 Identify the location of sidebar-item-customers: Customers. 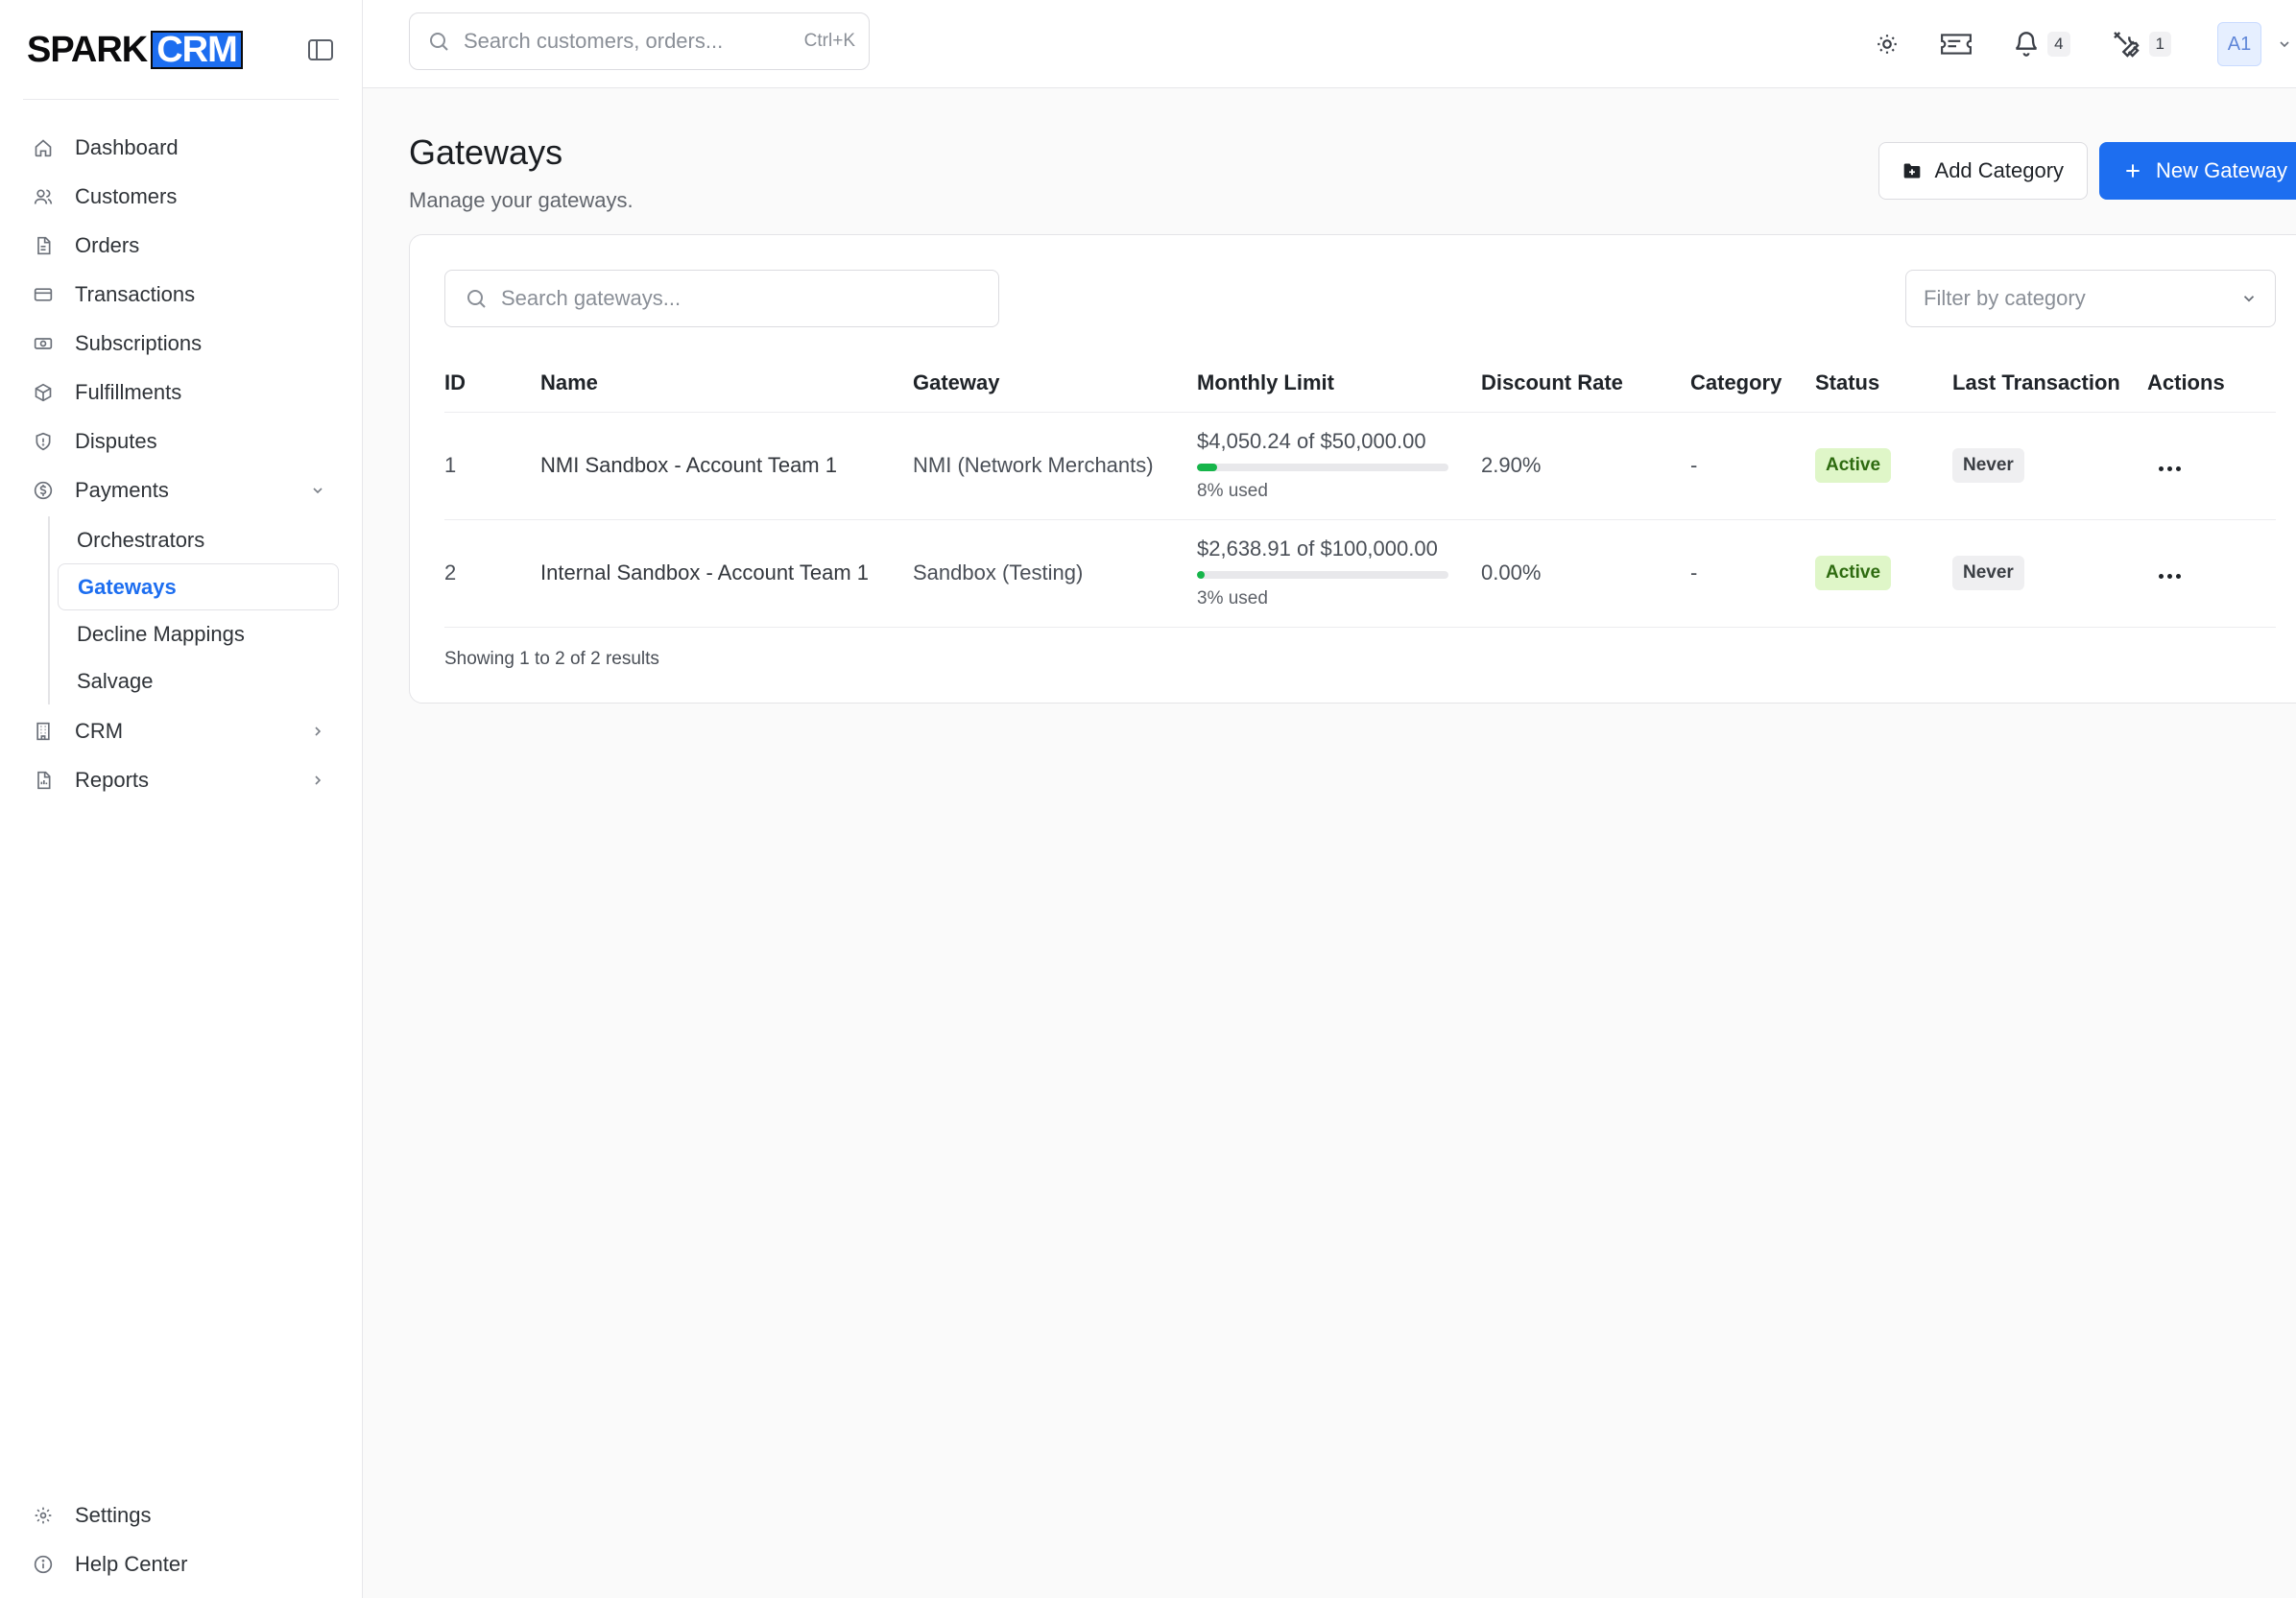
(179, 196).